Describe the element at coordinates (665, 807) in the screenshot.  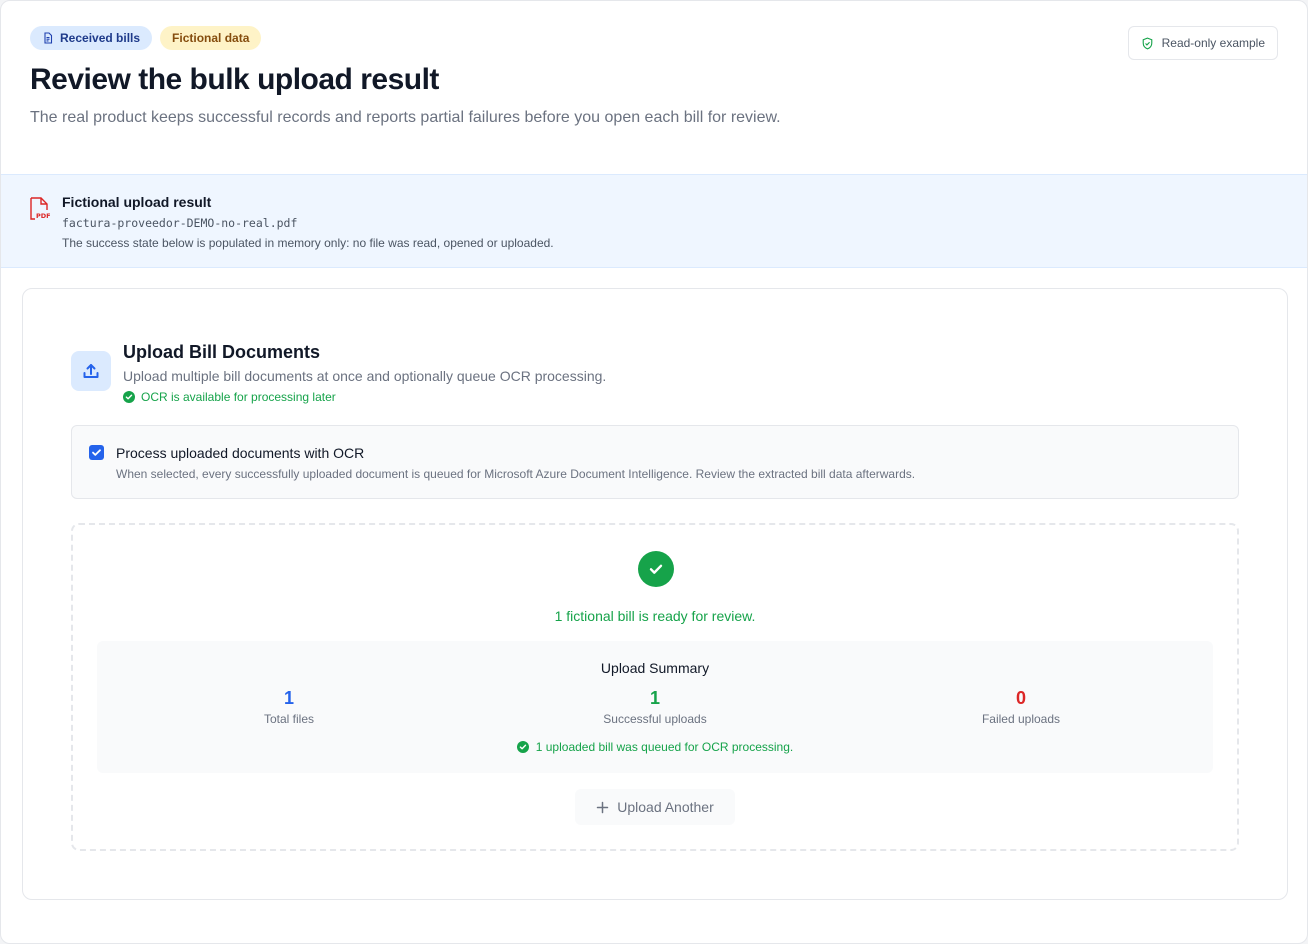
I see `upload-another-label: Upload Another` at that location.